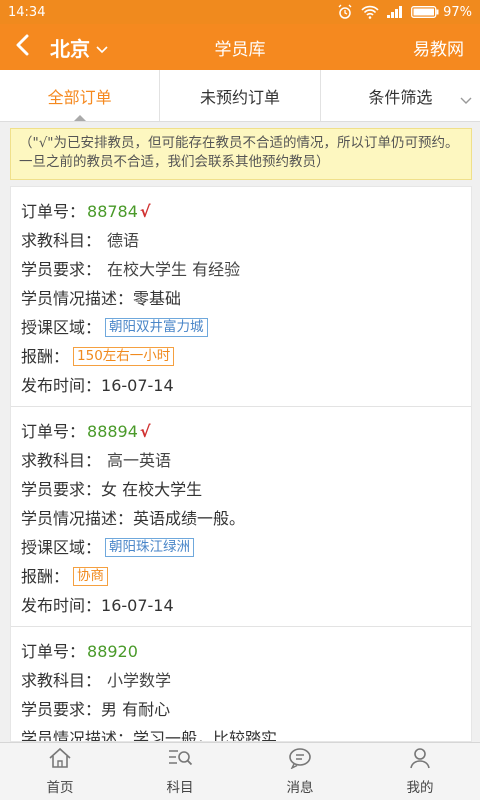 The image size is (480, 800). I want to click on nav-label: 科目, so click(180, 788).